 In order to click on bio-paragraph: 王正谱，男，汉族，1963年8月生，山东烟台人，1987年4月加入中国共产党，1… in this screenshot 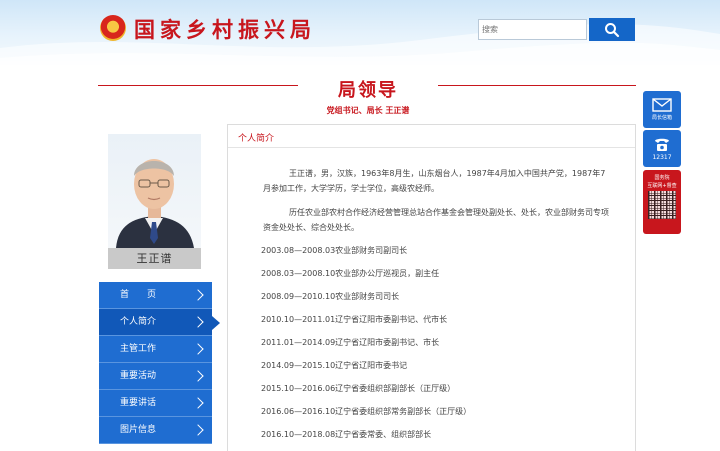, I will do `click(438, 181)`.